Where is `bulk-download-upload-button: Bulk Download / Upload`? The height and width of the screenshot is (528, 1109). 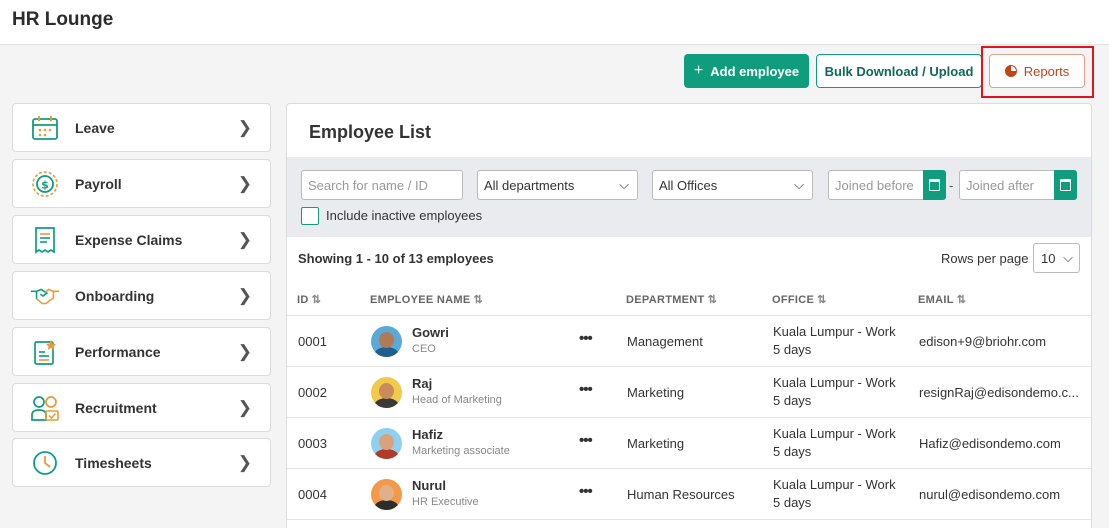 bulk-download-upload-button: Bulk Download / Upload is located at coordinates (899, 71).